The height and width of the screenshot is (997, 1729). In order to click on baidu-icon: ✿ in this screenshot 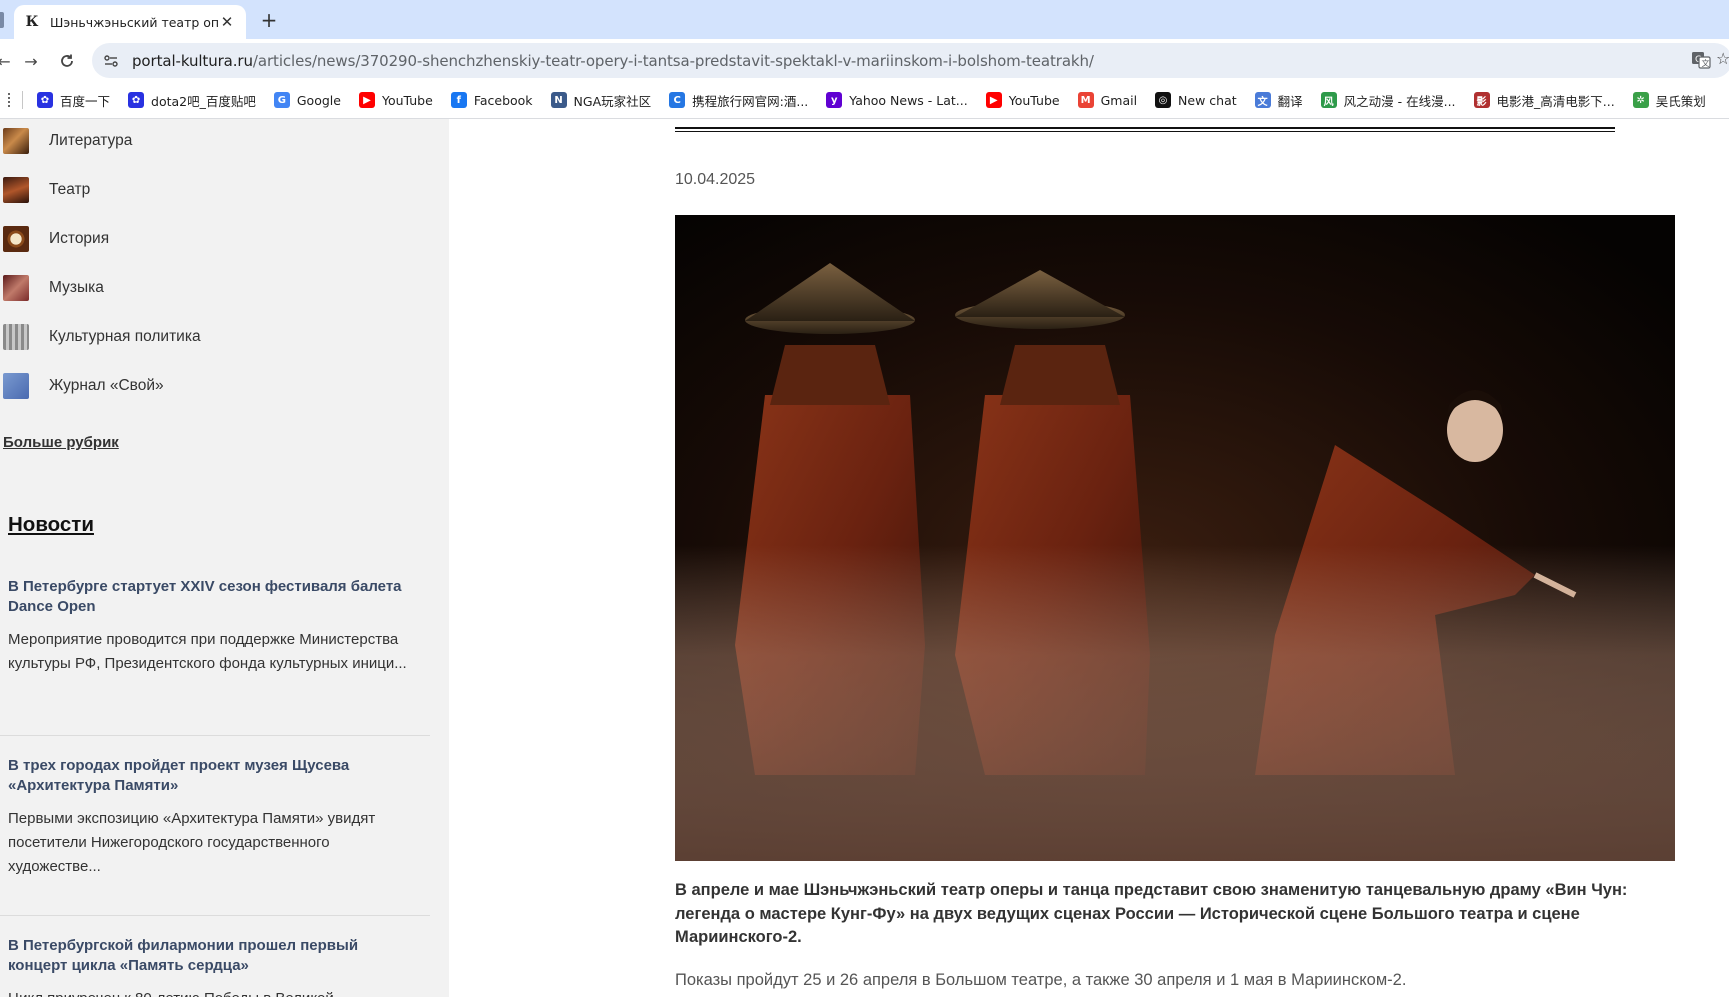, I will do `click(45, 100)`.